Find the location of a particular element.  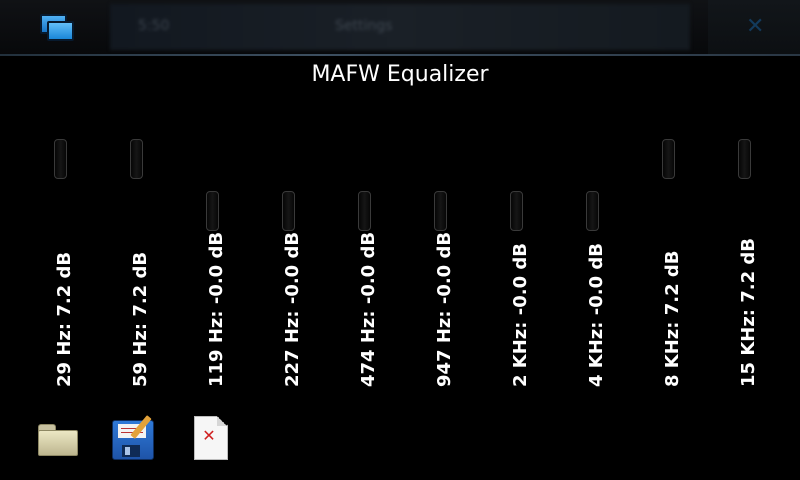

eq-band-label: 59 Hz: 7.2 dB is located at coordinates (140, 319).